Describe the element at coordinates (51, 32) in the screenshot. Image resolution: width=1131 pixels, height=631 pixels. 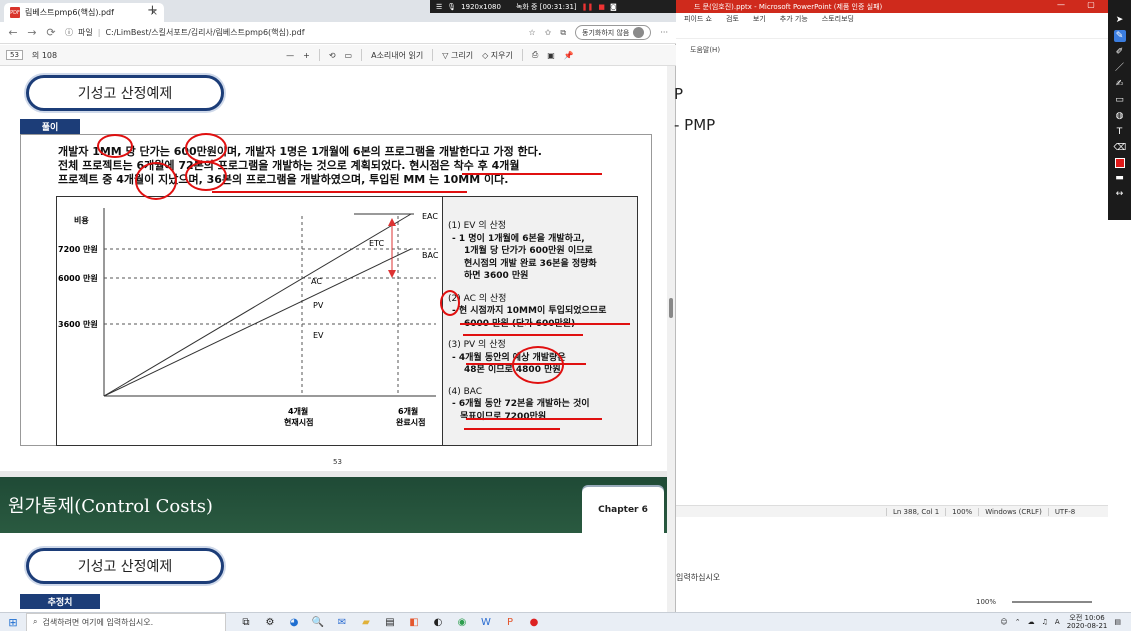
I see `refresh-icon: ⟳` at that location.